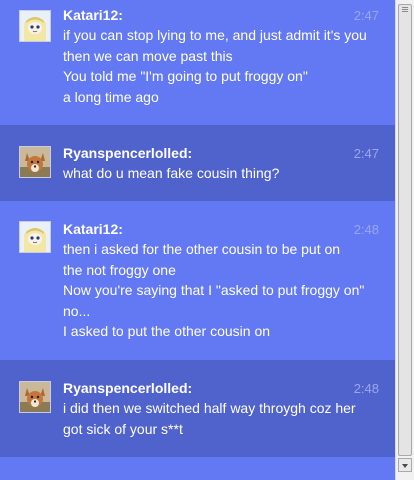 This screenshot has height=480, width=414. Describe the element at coordinates (148, 55) in the screenshot. I see `message-line: then we can move past this` at that location.